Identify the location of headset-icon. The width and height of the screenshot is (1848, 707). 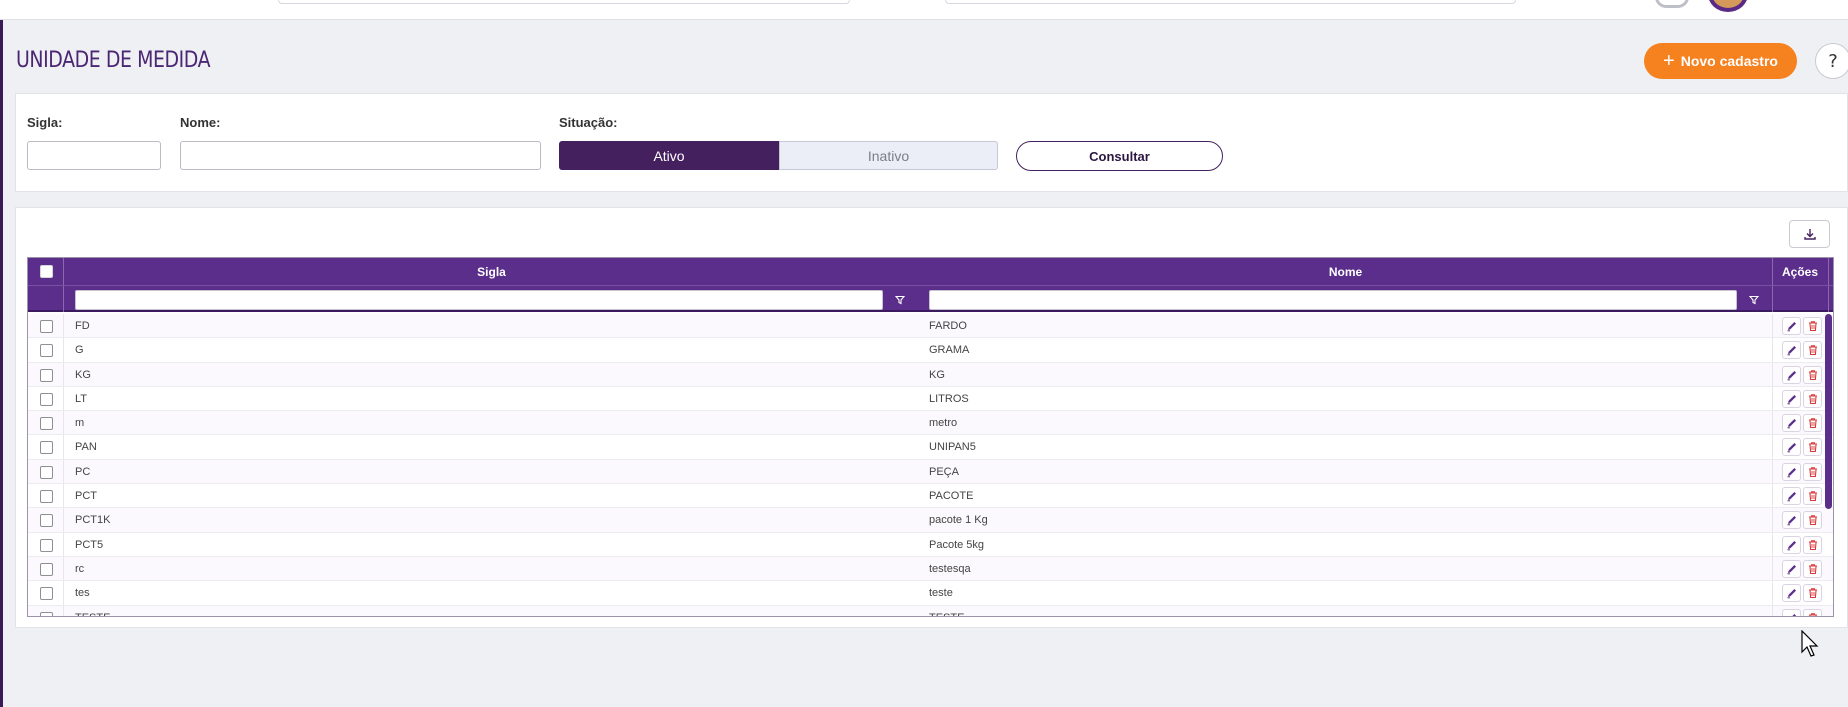
(1672, 4).